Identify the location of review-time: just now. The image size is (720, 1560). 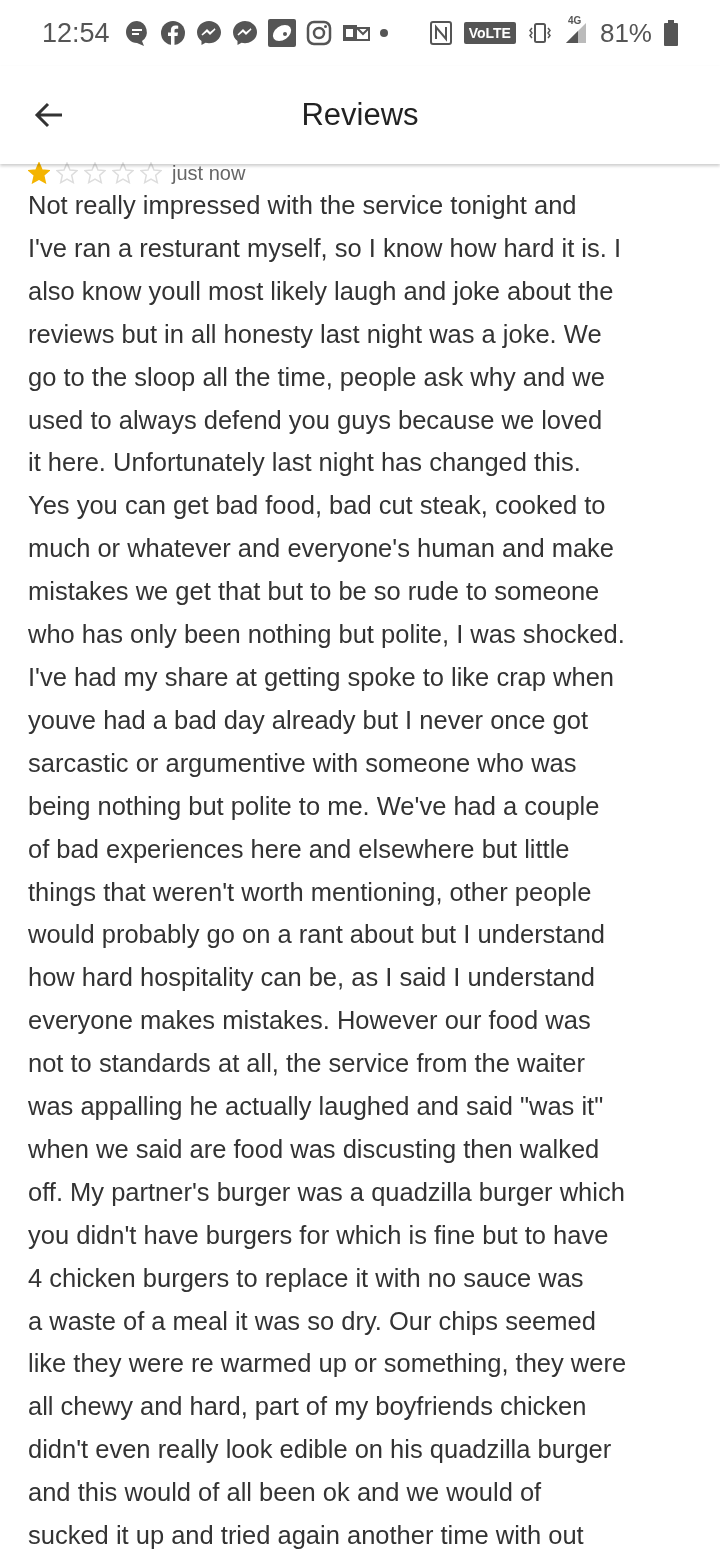
(209, 173).